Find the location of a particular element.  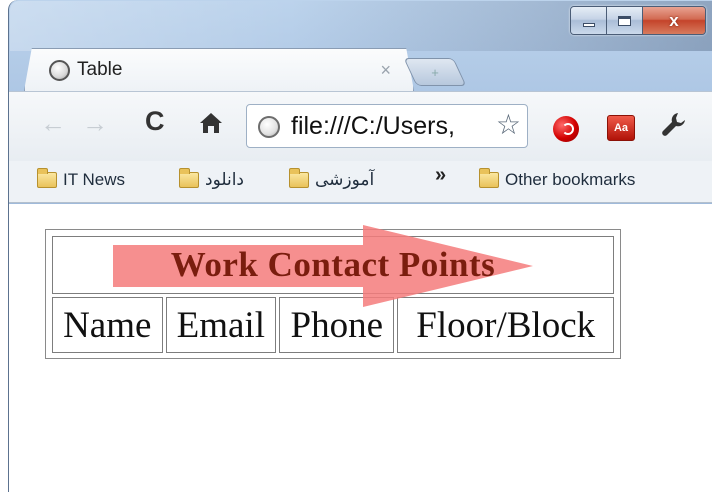

toolbar: ← → C file:///C:/Users, ☆ Aa is located at coordinates (360, 126).